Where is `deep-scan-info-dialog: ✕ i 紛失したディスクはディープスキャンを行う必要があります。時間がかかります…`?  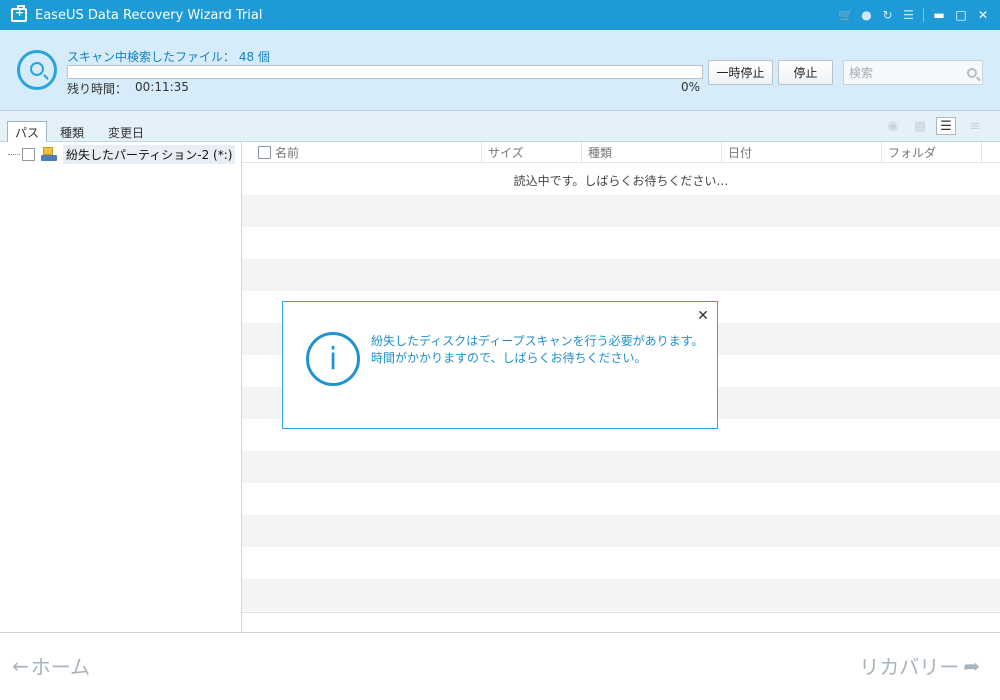 deep-scan-info-dialog: ✕ i 紛失したディスクはディープスキャンを行う必要があります。時間がかかります… is located at coordinates (500, 365).